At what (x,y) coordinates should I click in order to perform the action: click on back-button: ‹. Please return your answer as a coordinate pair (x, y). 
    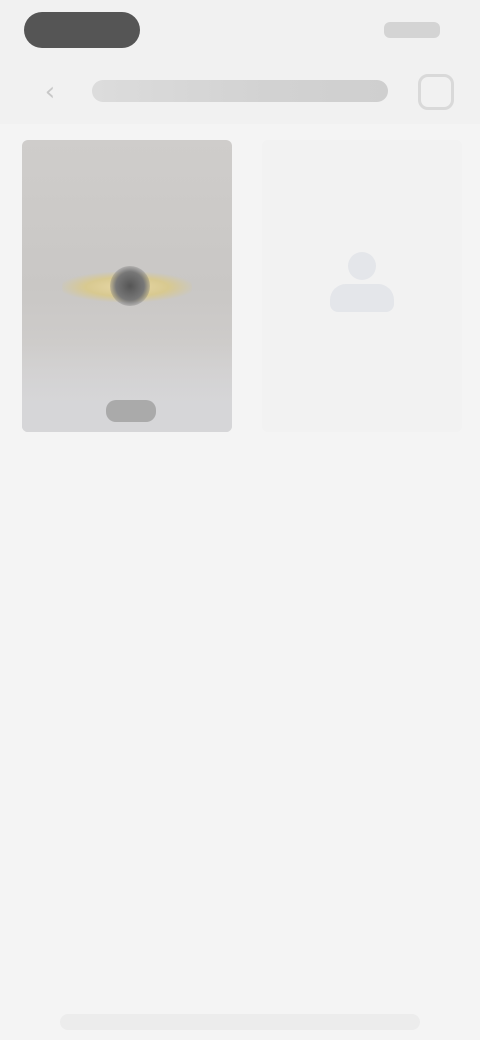
    Looking at the image, I should click on (50, 92).